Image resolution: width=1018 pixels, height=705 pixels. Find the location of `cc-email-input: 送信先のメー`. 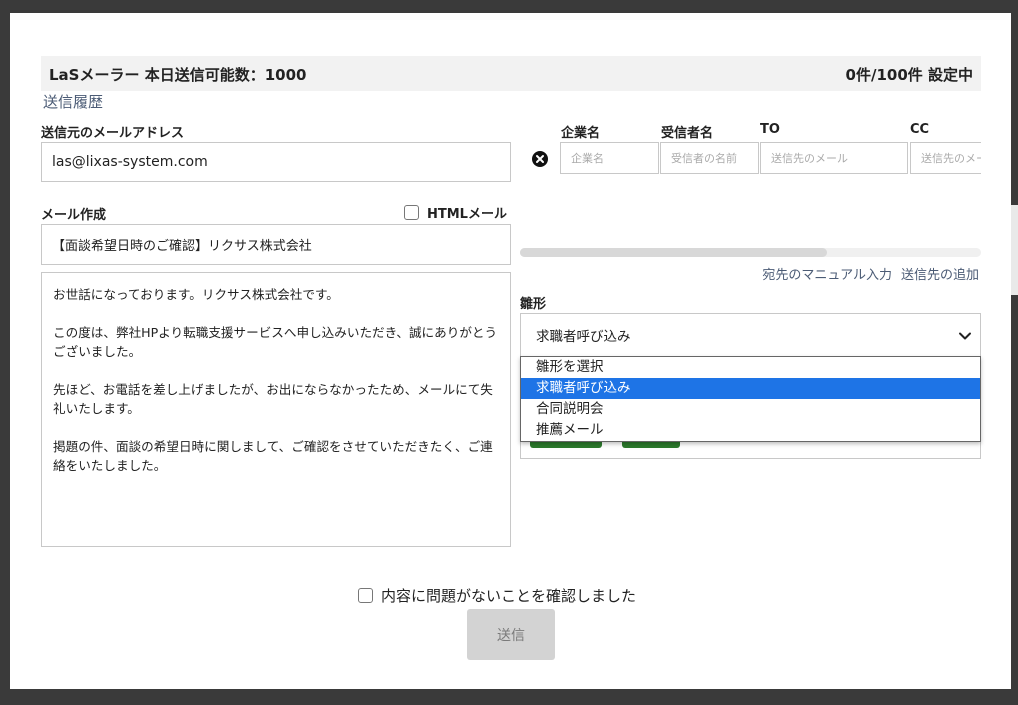

cc-email-input: 送信先のメー is located at coordinates (945, 158).